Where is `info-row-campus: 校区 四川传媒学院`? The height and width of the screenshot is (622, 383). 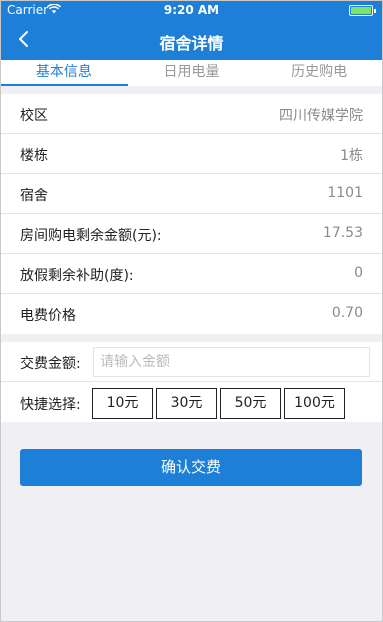 info-row-campus: 校区 四川传媒学院 is located at coordinates (191, 114).